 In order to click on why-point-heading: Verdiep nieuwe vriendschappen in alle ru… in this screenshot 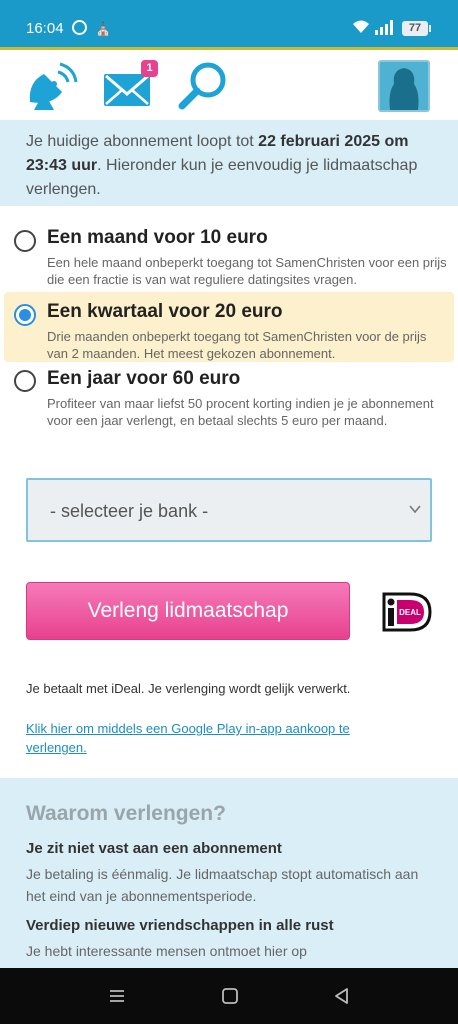, I will do `click(180, 925)`.